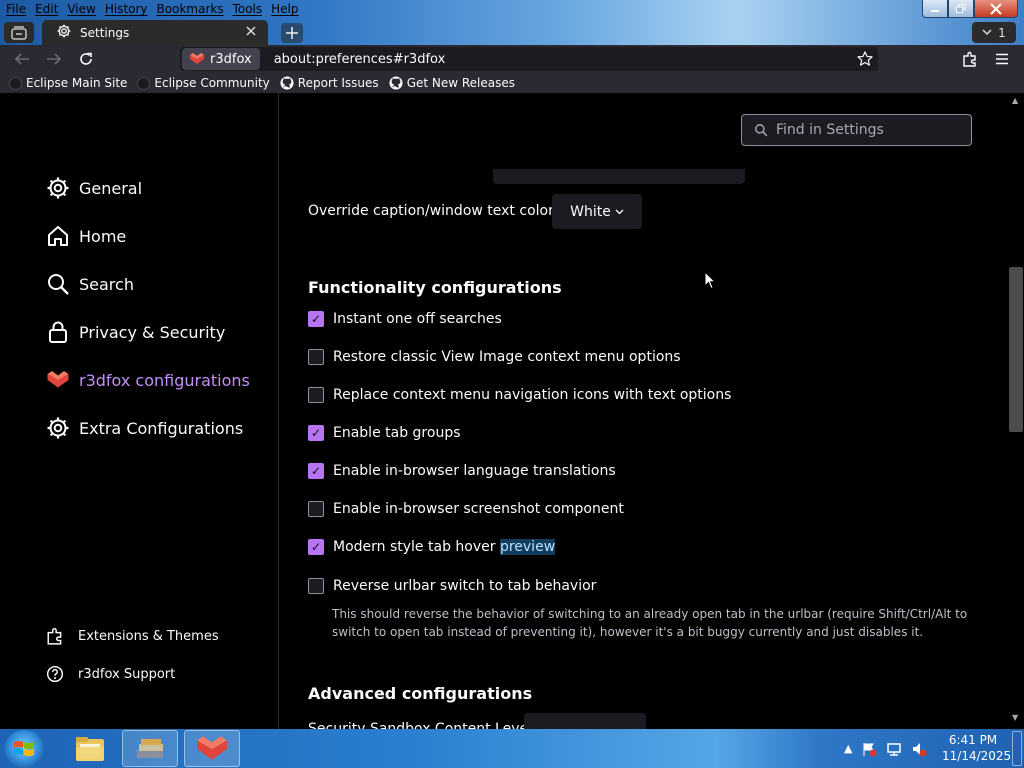 This screenshot has width=1024, height=768. Describe the element at coordinates (565, 59) in the screenshot. I see `url-text: about:preferences#r3dfox` at that location.